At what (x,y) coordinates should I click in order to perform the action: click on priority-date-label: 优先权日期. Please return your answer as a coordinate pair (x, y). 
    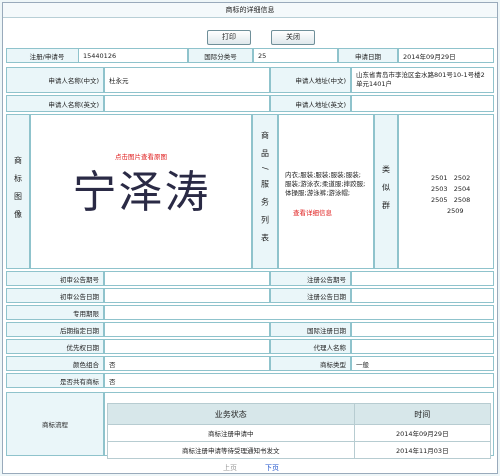
    Looking at the image, I should click on (55, 346).